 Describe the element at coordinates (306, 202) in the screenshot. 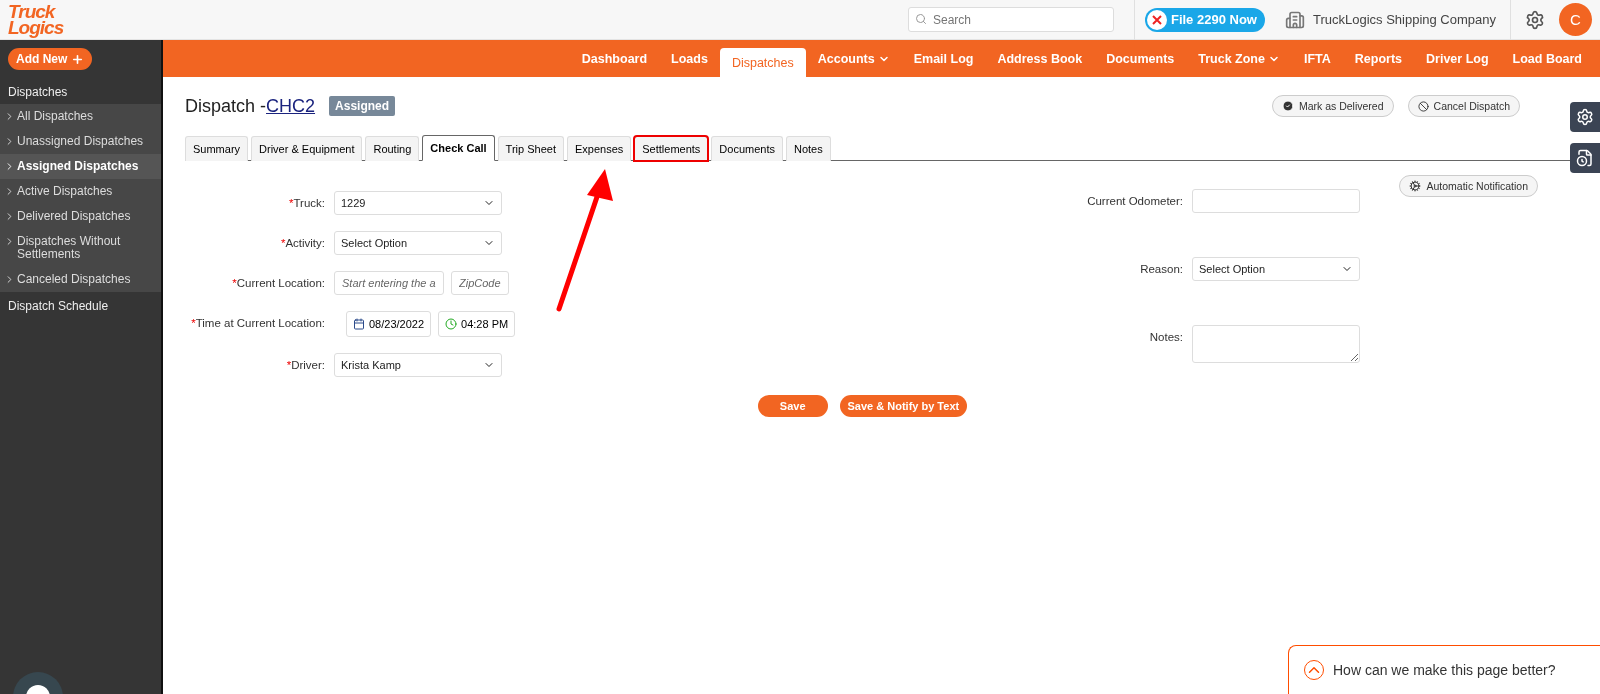

I see `field-label: *Truck:` at that location.